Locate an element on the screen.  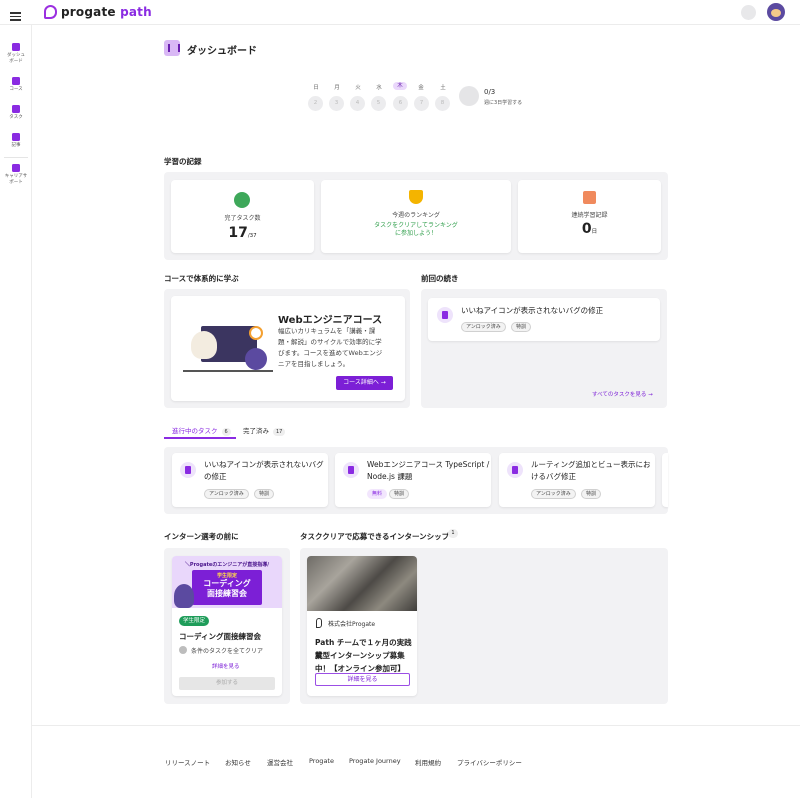
sidebar-divider is located at coordinates (16, 157).